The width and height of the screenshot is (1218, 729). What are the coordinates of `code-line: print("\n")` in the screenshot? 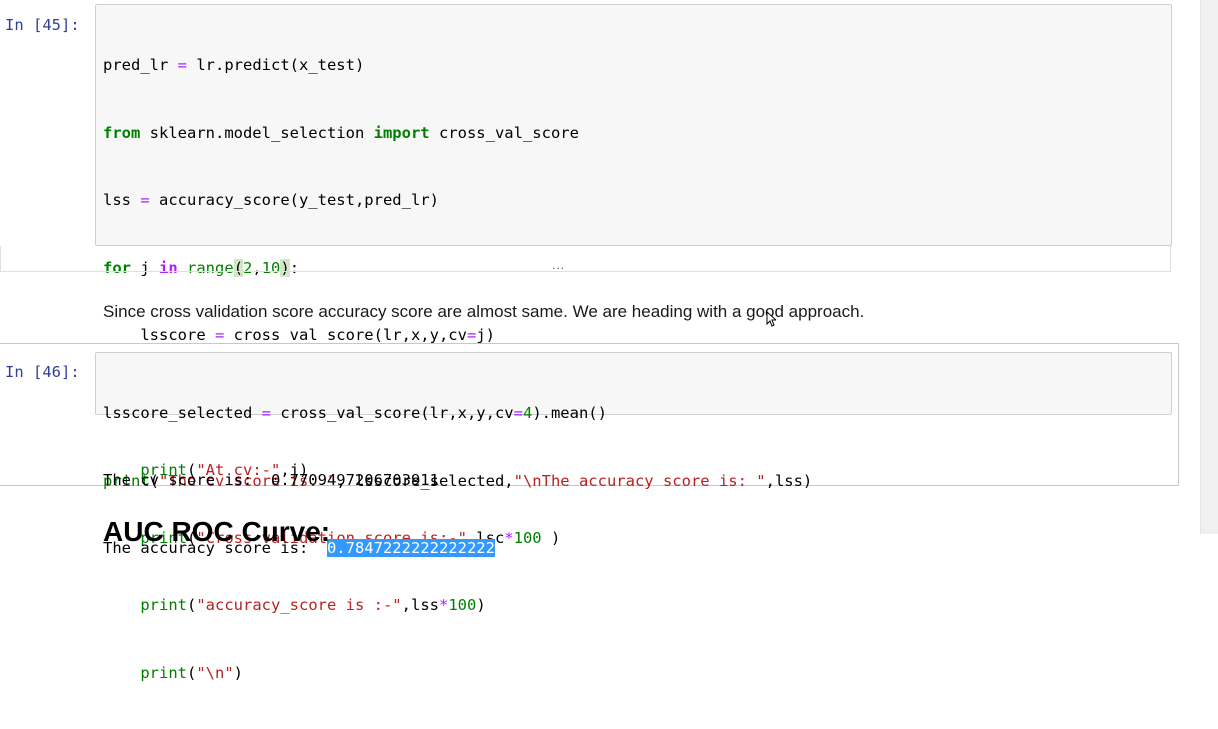 It's located at (192, 672).